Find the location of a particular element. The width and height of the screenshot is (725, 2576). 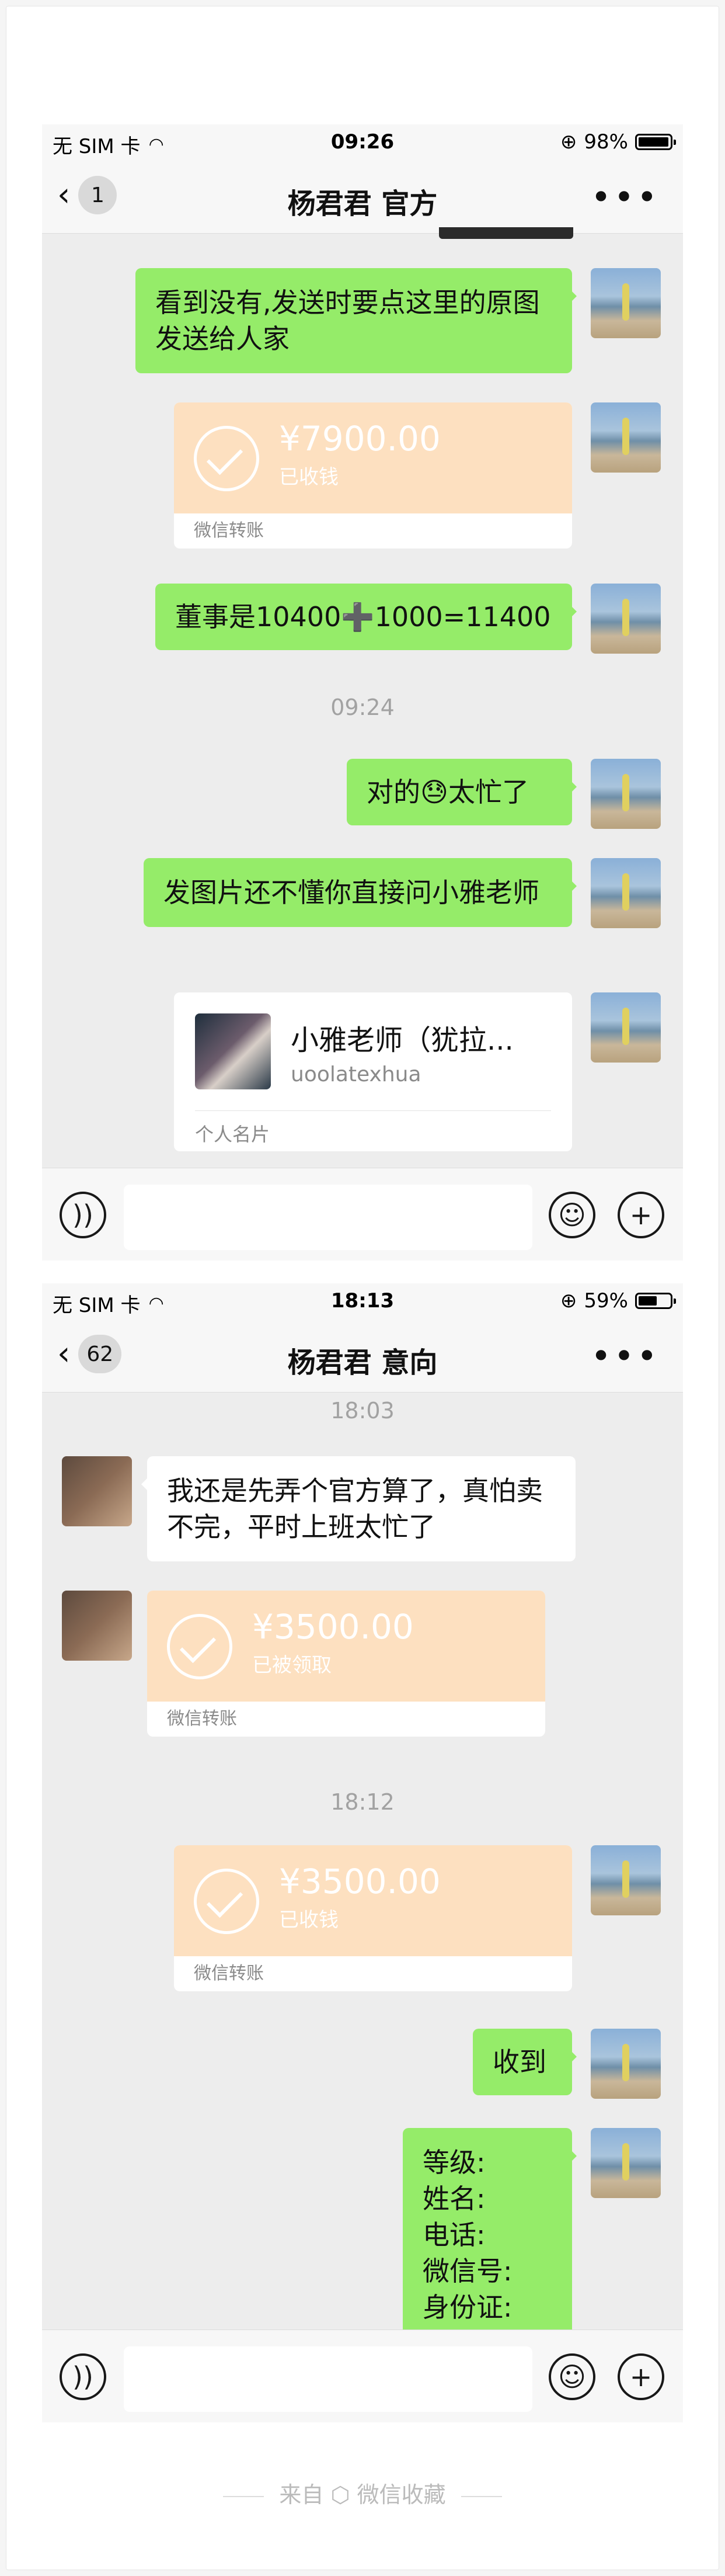

message-text: 发图片还不懂你直接问小雅老师 is located at coordinates (351, 892).